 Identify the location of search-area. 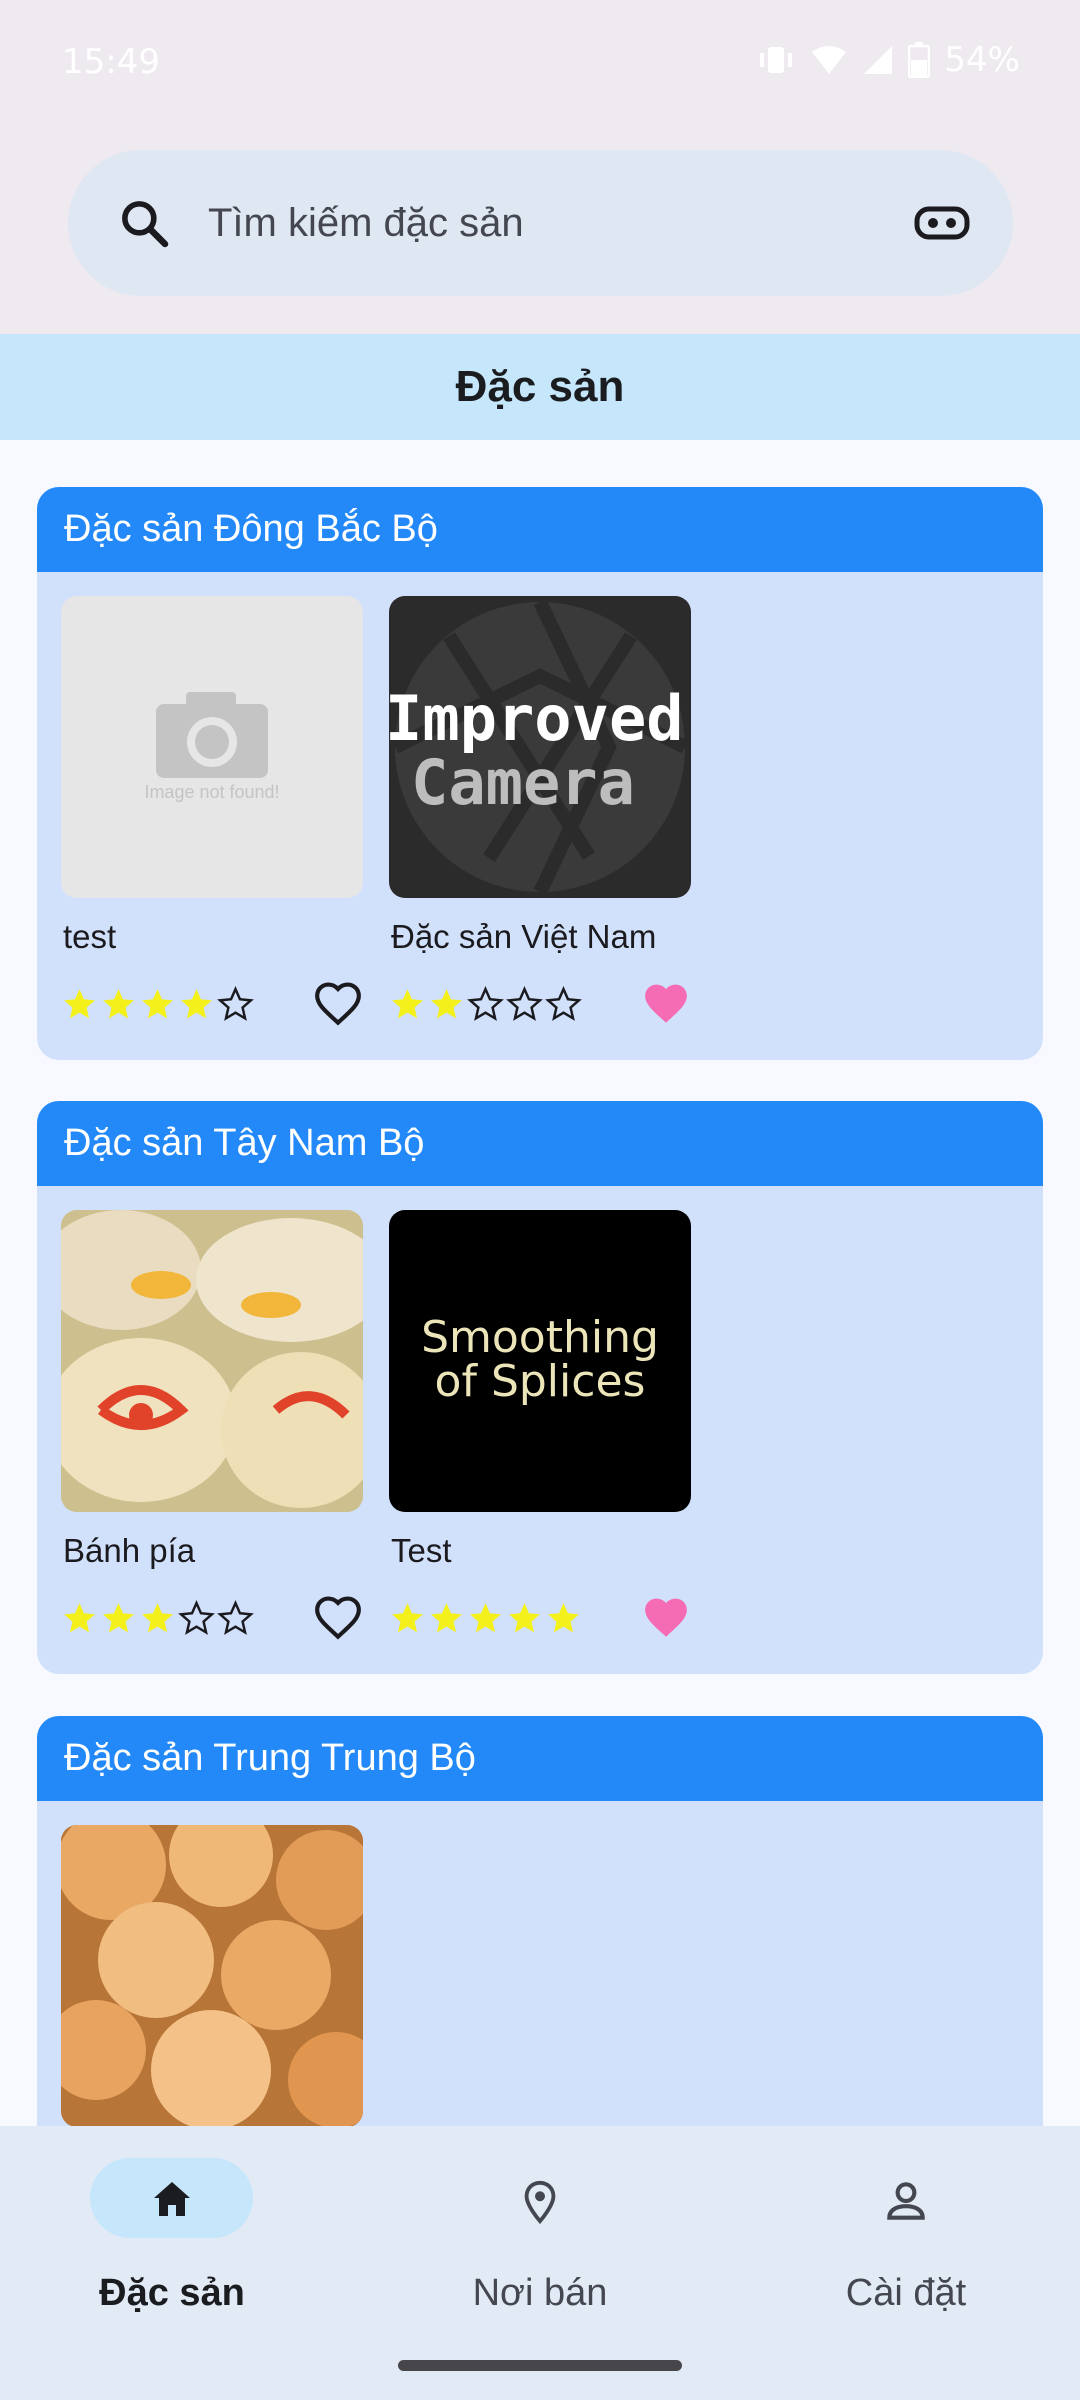
(540, 231).